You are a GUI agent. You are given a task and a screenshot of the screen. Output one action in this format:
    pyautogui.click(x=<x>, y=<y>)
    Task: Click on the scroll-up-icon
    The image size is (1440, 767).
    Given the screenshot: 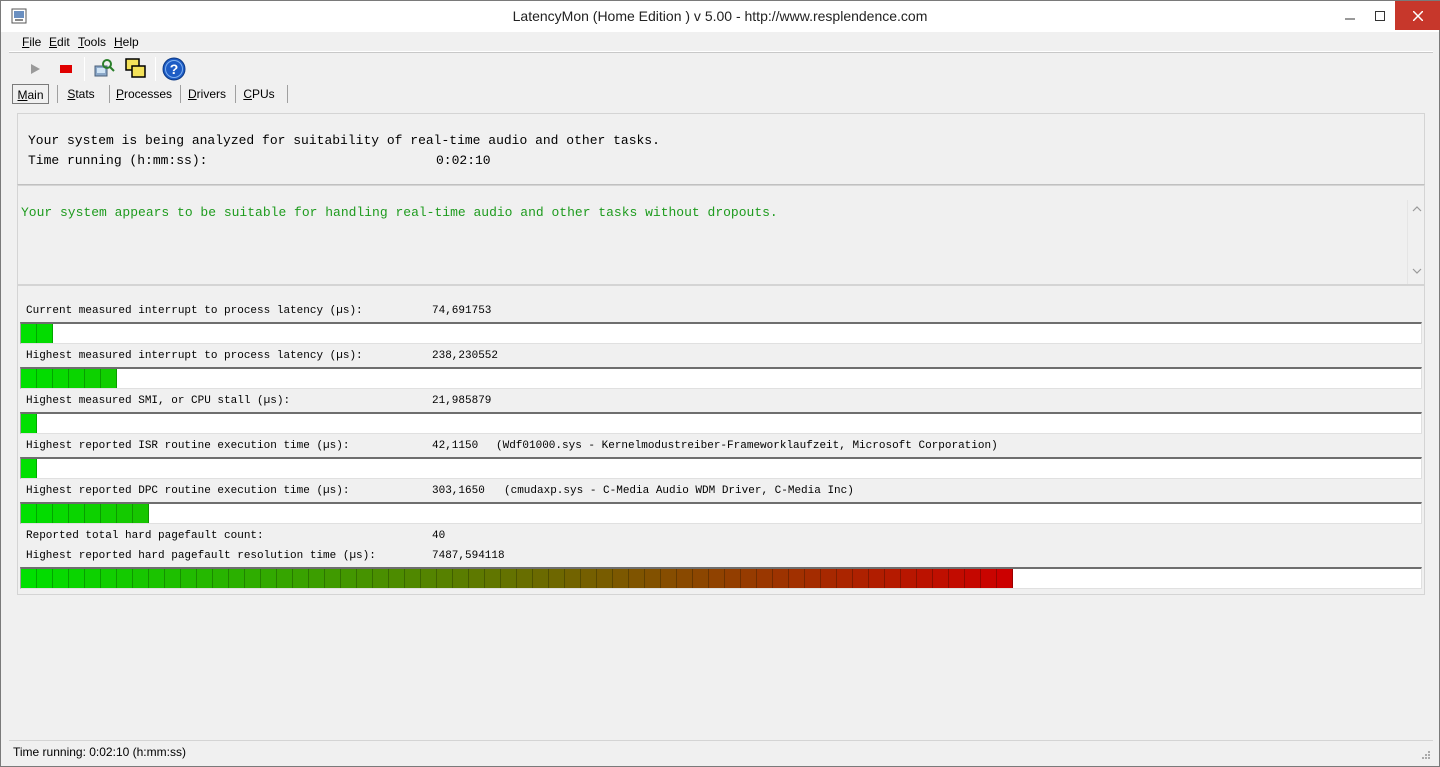 What is the action you would take?
    pyautogui.click(x=1417, y=211)
    